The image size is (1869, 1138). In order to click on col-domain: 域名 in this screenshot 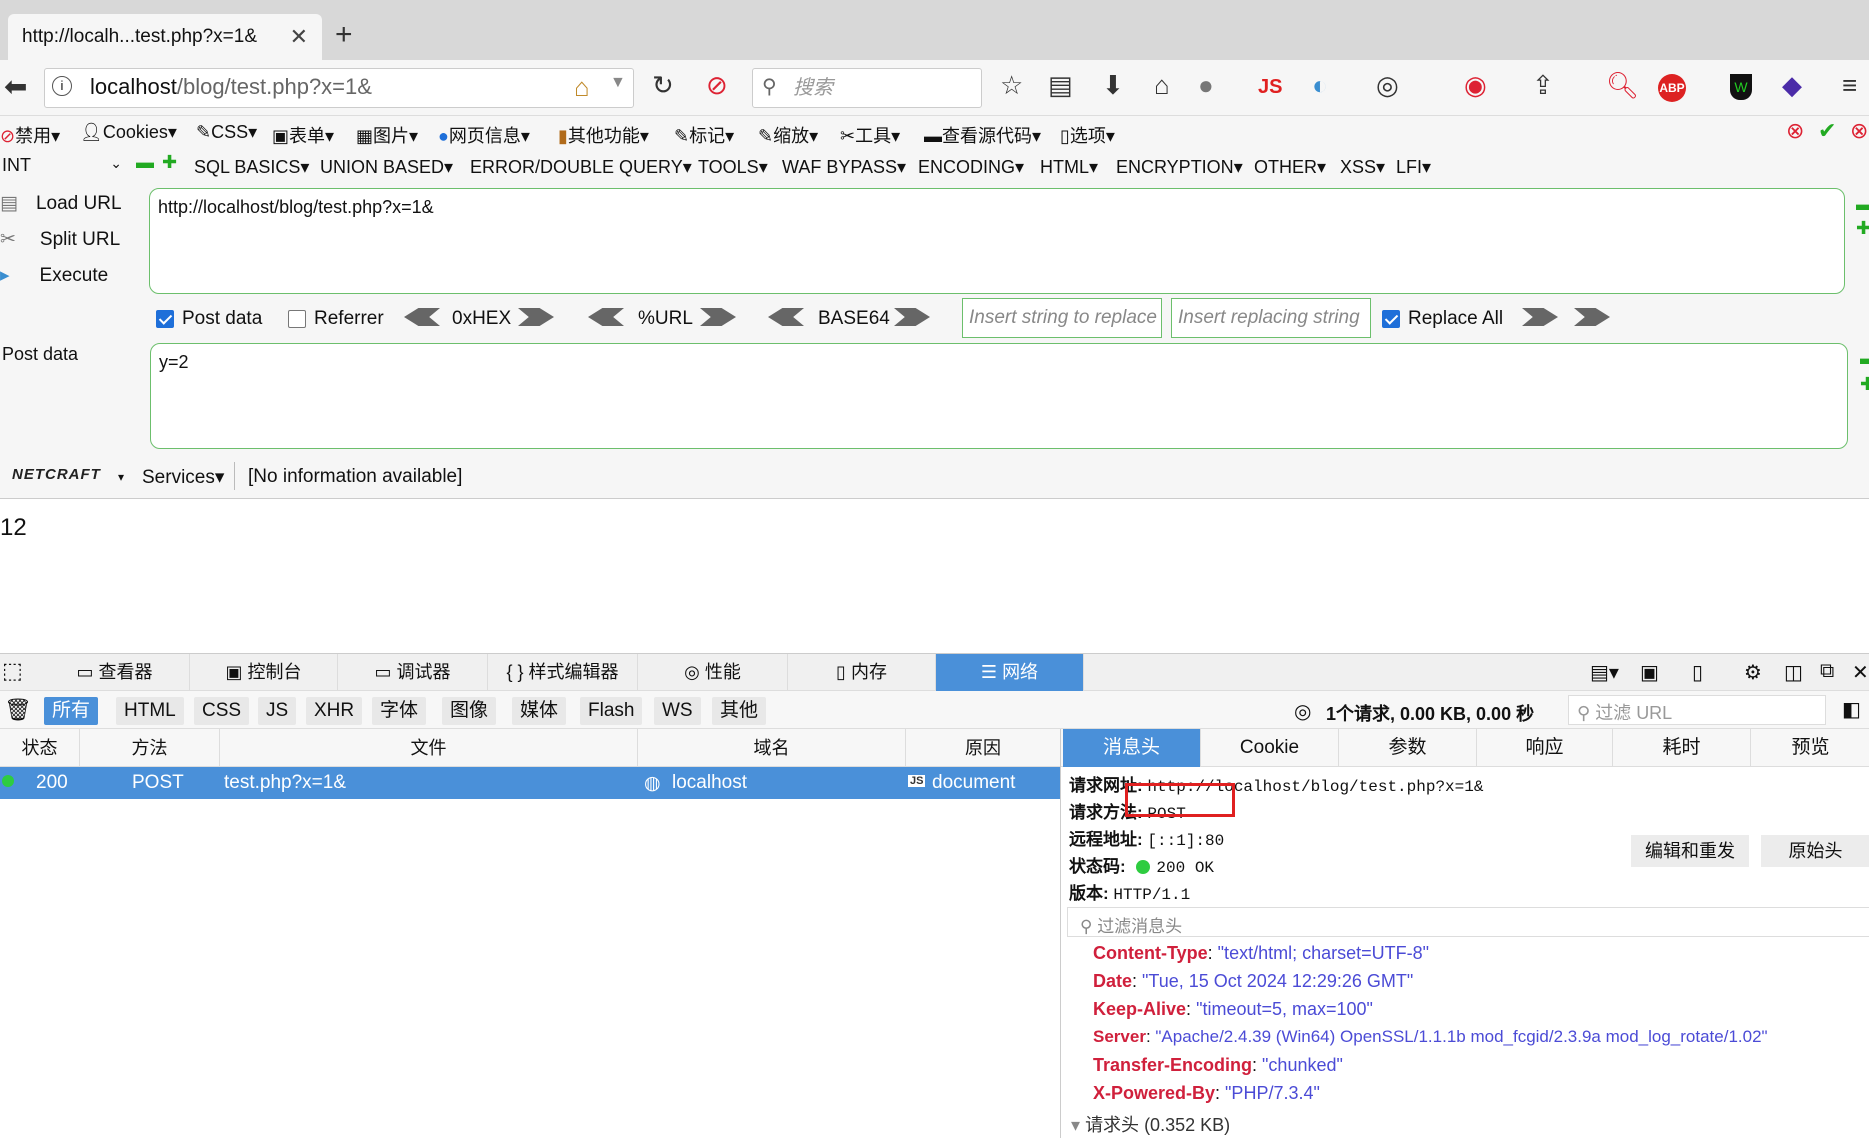, I will do `click(772, 748)`.